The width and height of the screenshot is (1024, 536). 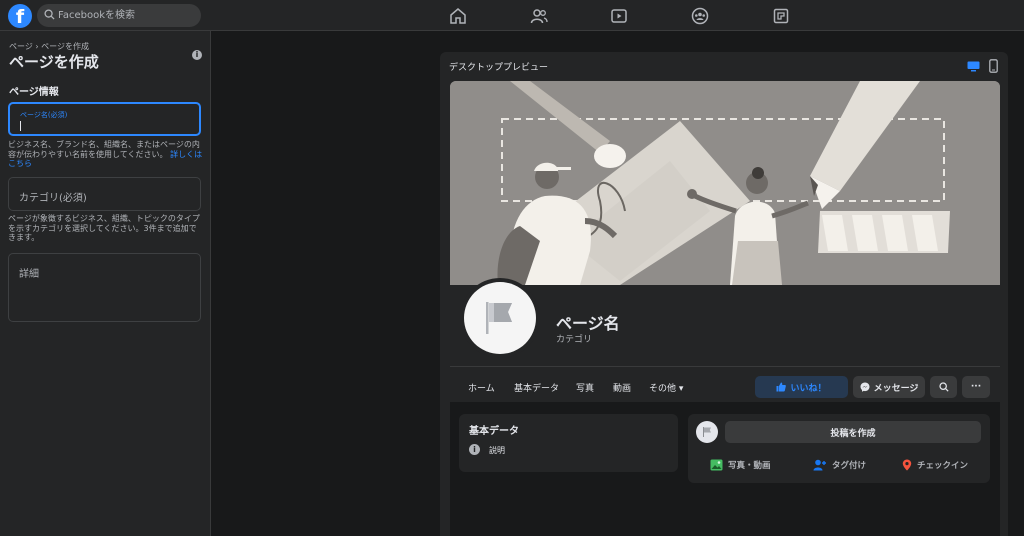 What do you see at coordinates (973, 66) in the screenshot?
I see `desktop-icon` at bounding box center [973, 66].